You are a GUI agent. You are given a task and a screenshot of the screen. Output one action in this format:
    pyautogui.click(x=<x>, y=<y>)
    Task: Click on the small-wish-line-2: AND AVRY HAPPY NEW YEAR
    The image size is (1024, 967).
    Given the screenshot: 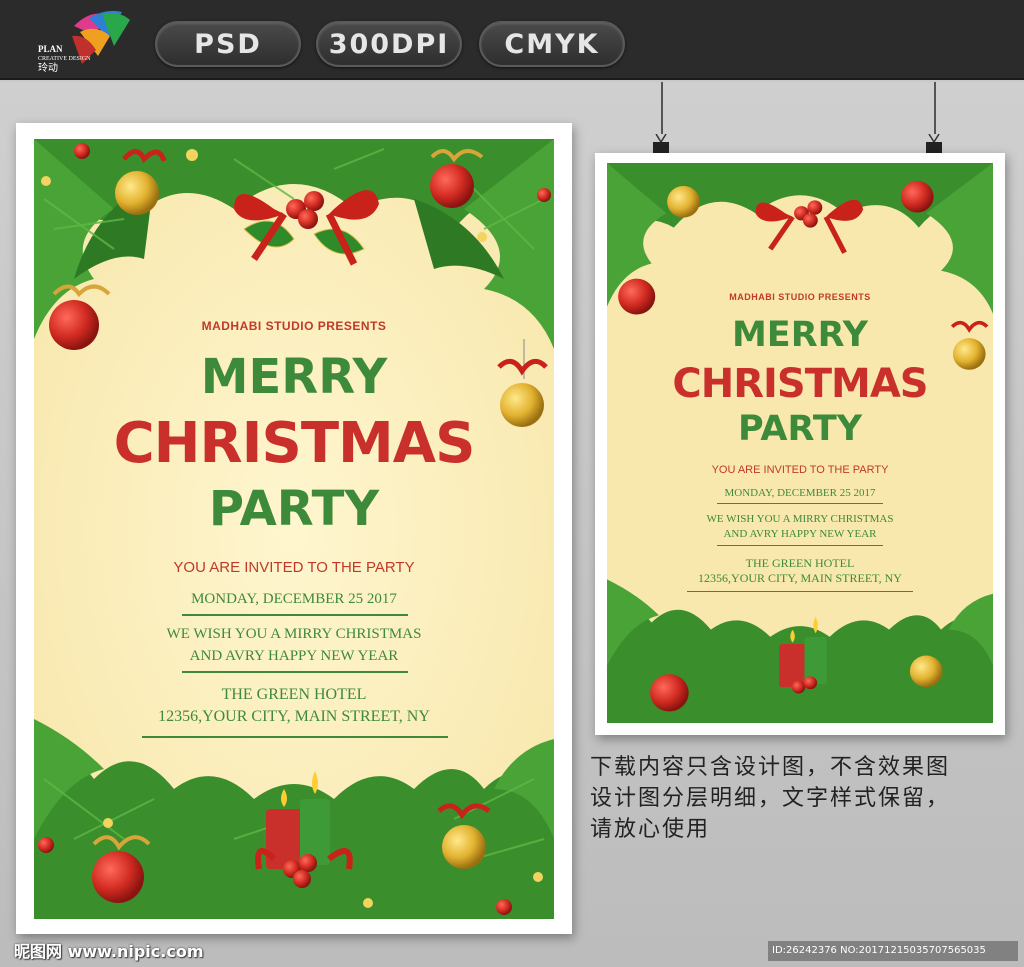 What is the action you would take?
    pyautogui.click(x=800, y=534)
    